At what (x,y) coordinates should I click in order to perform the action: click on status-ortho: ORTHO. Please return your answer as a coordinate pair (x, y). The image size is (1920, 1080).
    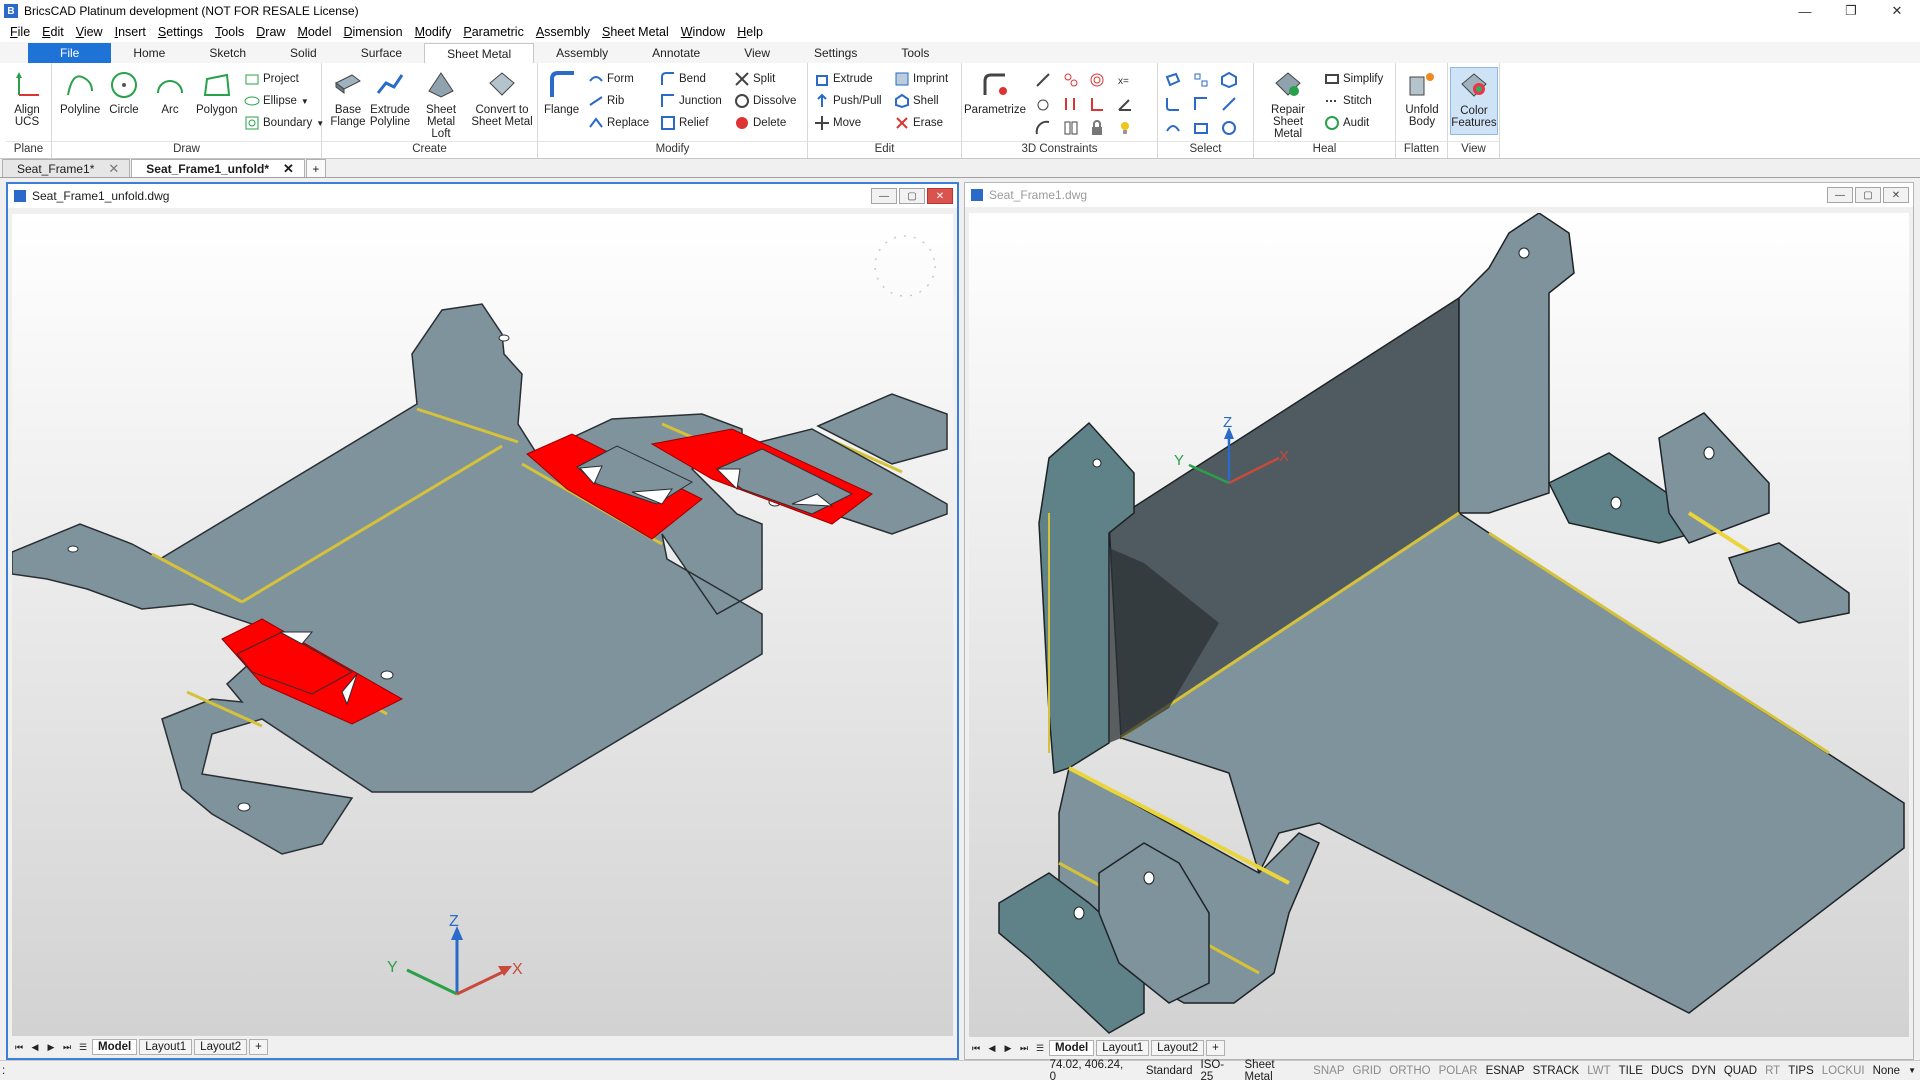
    Looking at the image, I should click on (1409, 1071).